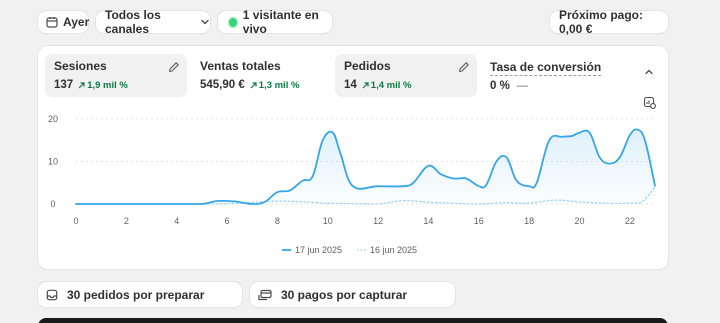 This screenshot has width=720, height=323. Describe the element at coordinates (349, 250) in the screenshot. I see `chart-legend: 17 jun 2025 16 jun 2025` at that location.